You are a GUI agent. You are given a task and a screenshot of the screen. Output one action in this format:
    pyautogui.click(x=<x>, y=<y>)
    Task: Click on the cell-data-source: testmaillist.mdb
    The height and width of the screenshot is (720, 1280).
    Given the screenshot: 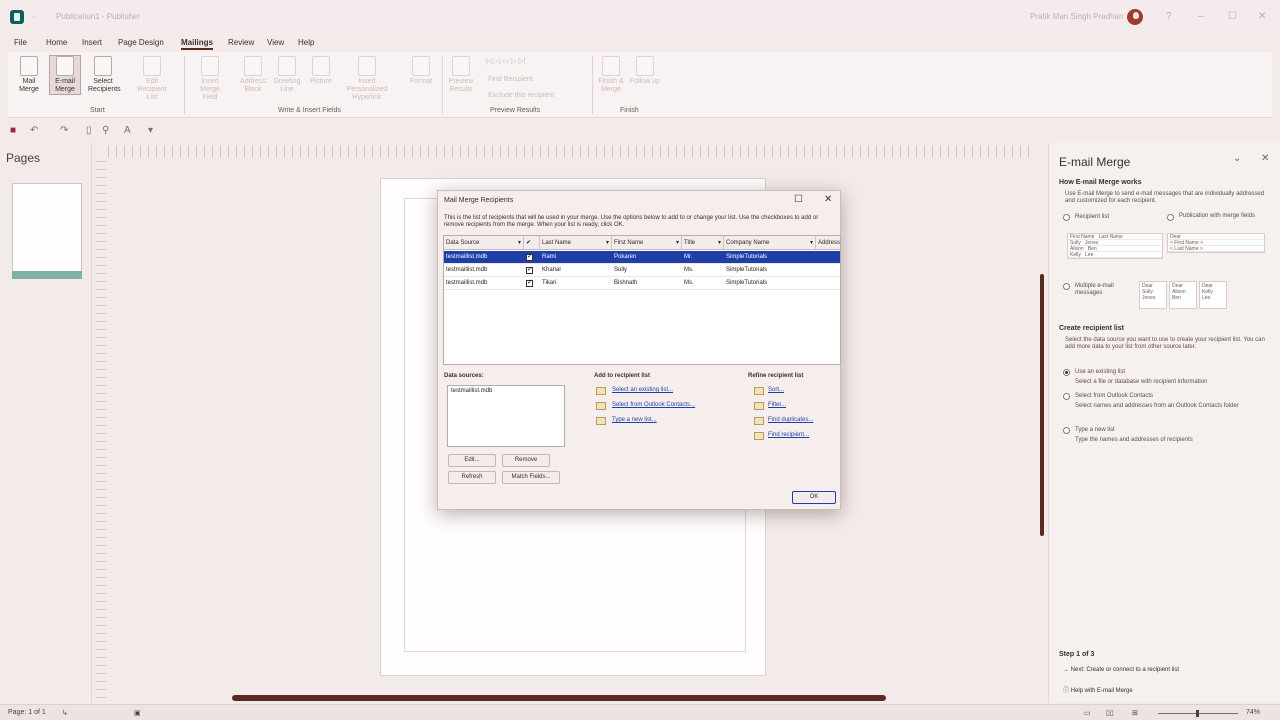 What is the action you would take?
    pyautogui.click(x=467, y=257)
    